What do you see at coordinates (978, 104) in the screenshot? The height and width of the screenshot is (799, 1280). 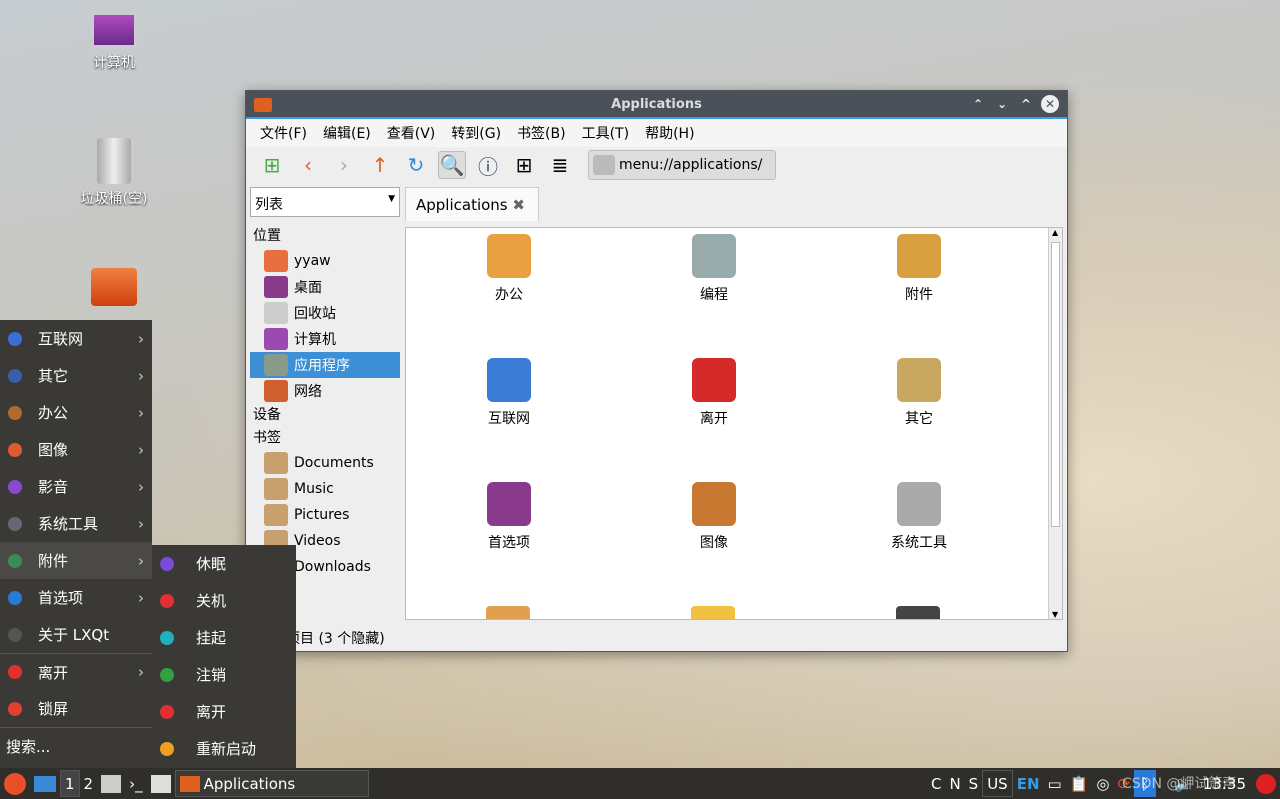 I see `shade-button: ⌃` at bounding box center [978, 104].